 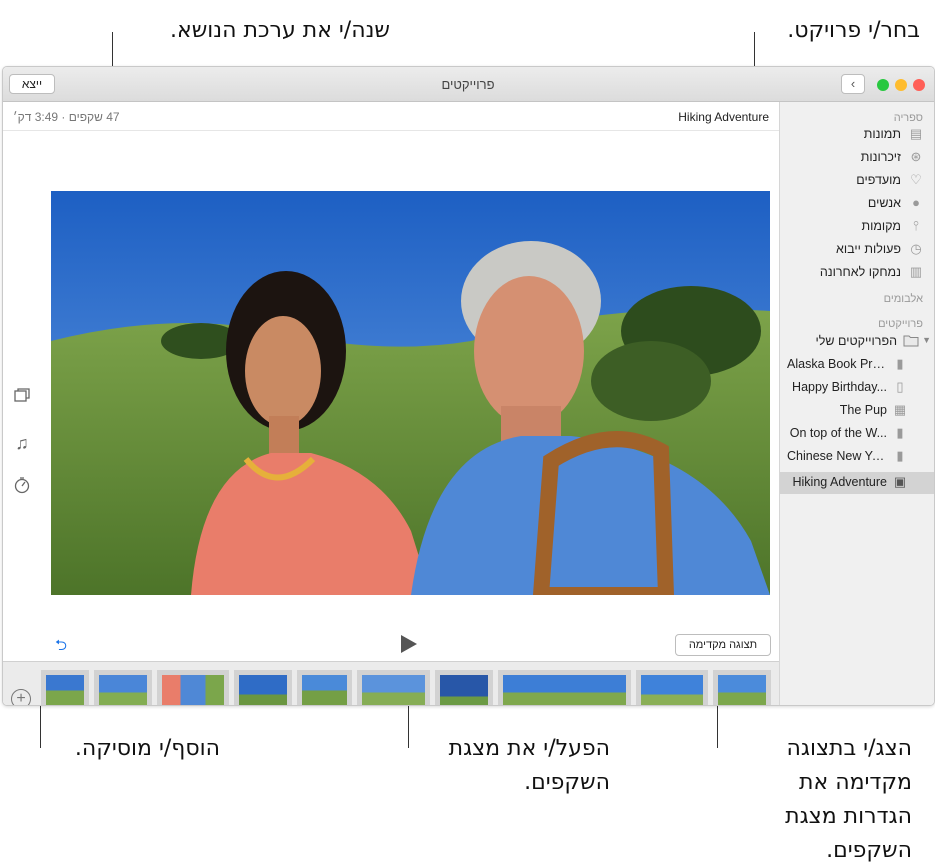 I want to click on slide-thumbnail: 8, so click(x=193, y=687).